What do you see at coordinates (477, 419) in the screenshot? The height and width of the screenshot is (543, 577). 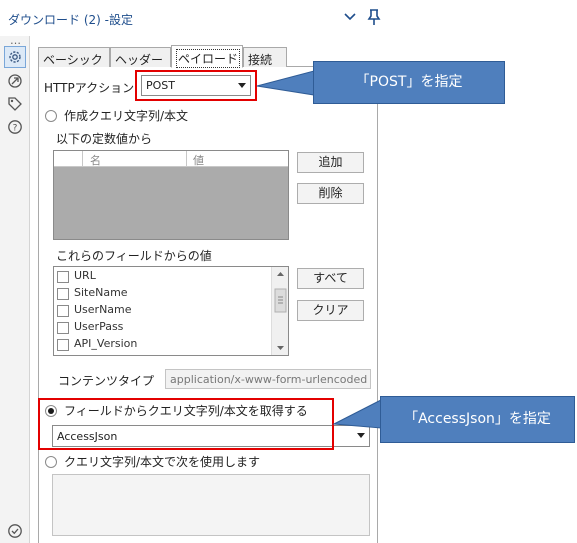 I see `accessjson-callout: 「AccessJson」を指定` at bounding box center [477, 419].